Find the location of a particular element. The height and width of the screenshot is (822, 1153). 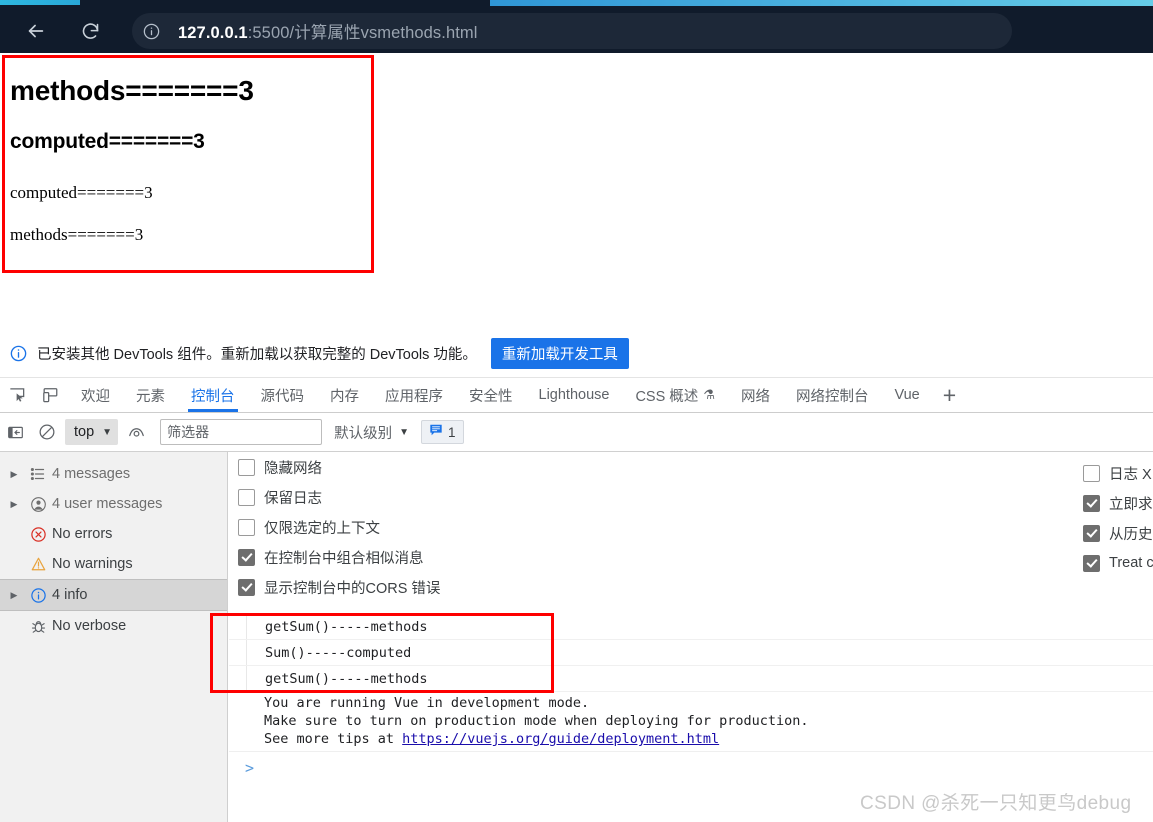

tab-label: 欢迎 is located at coordinates (95, 396).